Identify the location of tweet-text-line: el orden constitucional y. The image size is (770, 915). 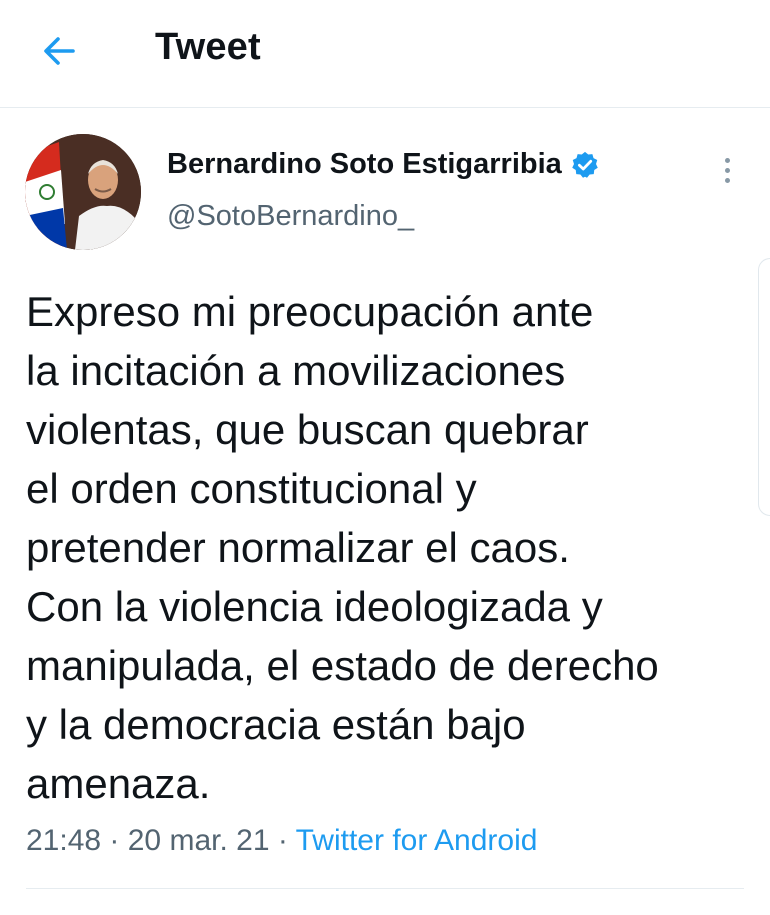
(251, 488).